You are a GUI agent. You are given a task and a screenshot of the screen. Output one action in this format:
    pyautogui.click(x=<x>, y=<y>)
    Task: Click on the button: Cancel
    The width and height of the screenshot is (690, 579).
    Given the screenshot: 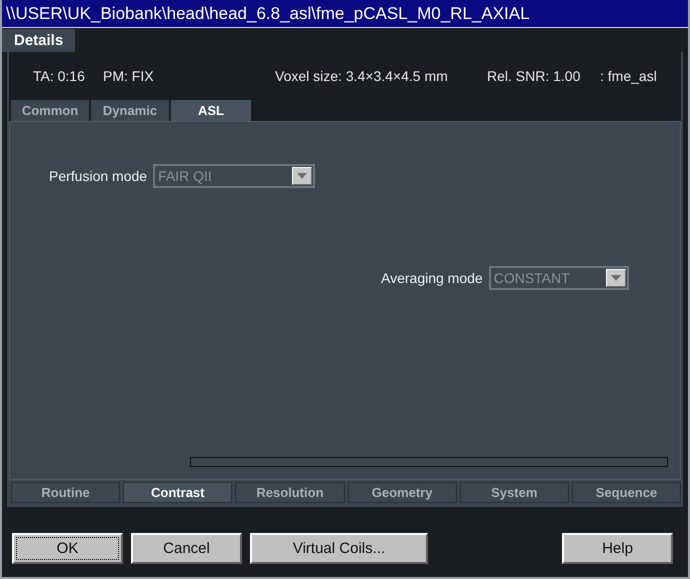 What is the action you would take?
    pyautogui.click(x=186, y=548)
    